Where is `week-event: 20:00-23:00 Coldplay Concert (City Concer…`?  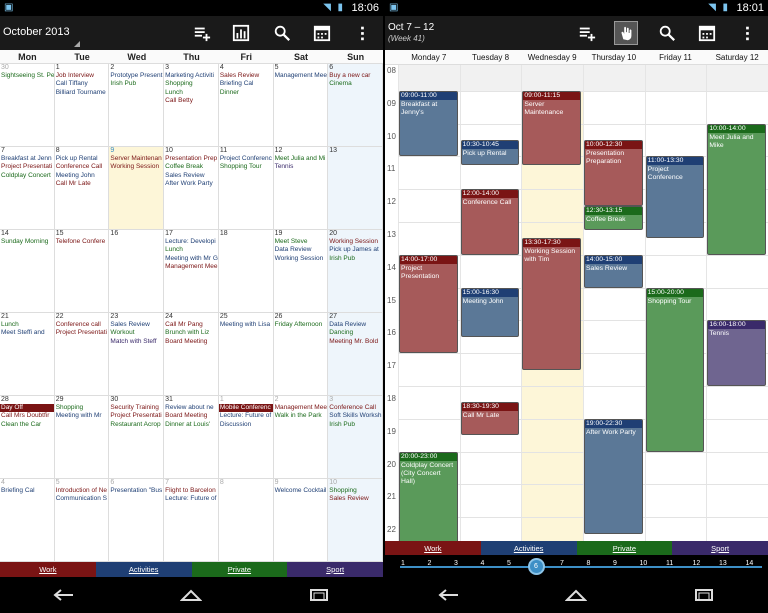 week-event: 20:00-23:00 Coldplay Concert (City Concer… is located at coordinates (428, 496).